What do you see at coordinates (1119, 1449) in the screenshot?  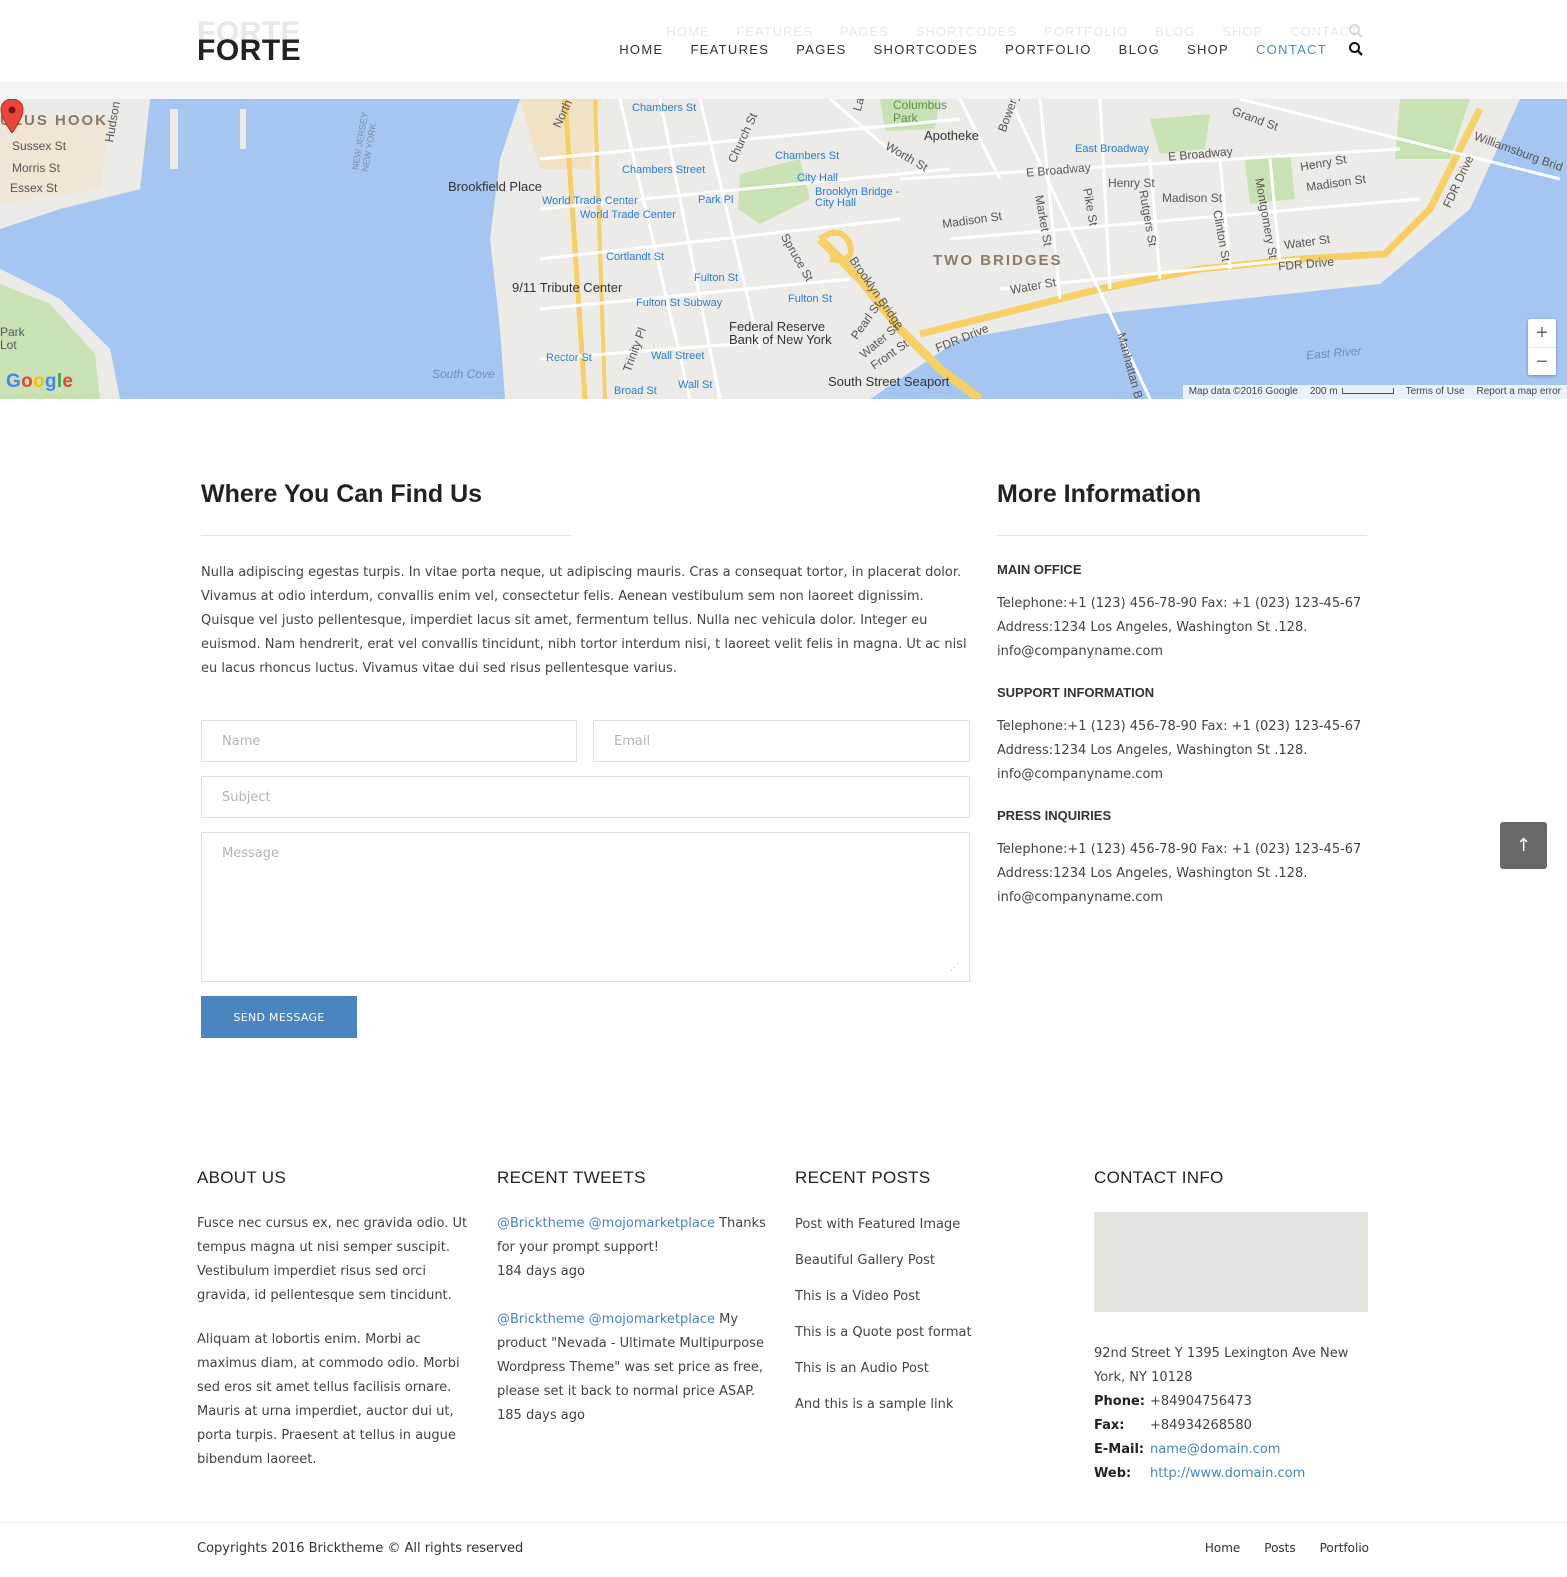 I see `email-label: E-Mail:` at bounding box center [1119, 1449].